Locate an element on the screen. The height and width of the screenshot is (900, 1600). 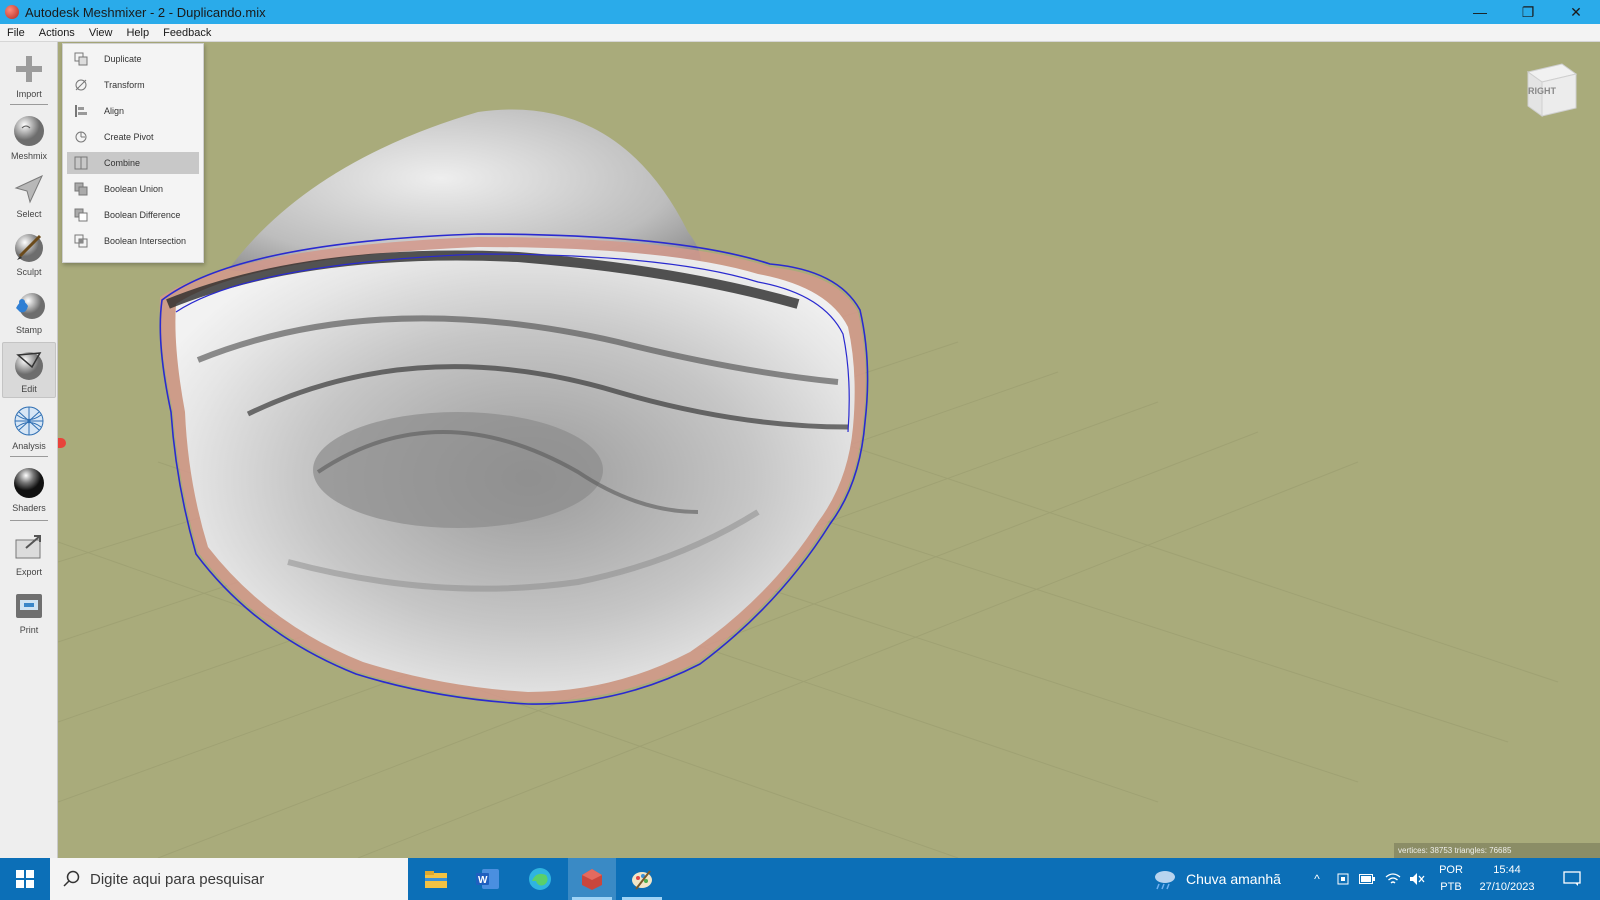
menu-item-align: Align is located at coordinates (133, 111).